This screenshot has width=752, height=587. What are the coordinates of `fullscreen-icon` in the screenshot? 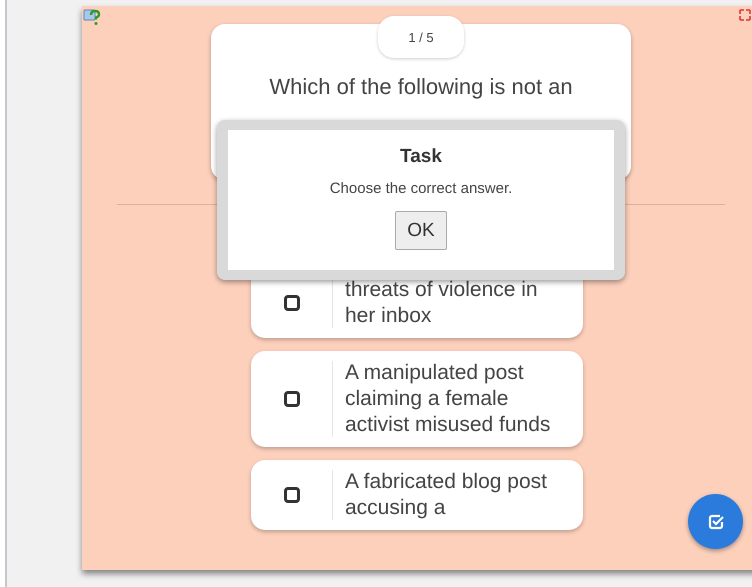 It's located at (745, 15).